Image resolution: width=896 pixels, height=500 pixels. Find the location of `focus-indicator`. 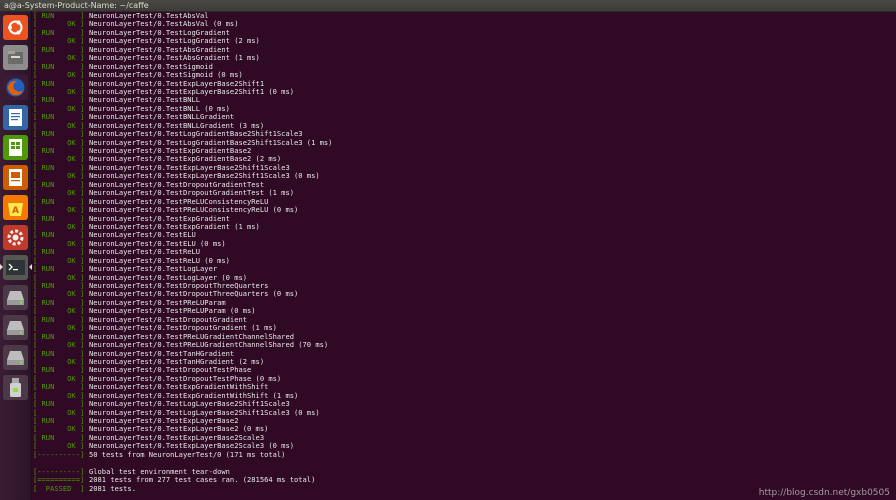

focus-indicator is located at coordinates (30, 267).